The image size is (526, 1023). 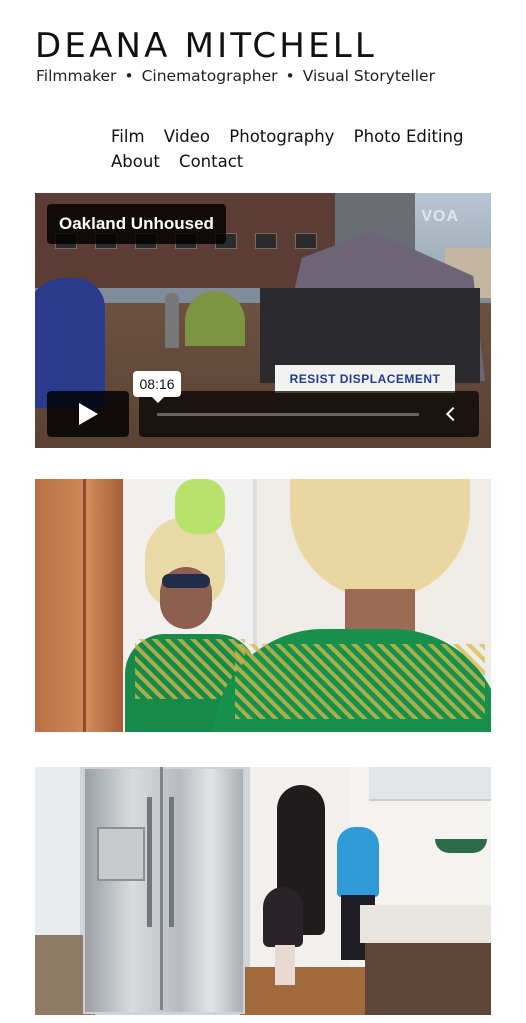 I want to click on image-scene-fridge-split, so click(x=161, y=888).